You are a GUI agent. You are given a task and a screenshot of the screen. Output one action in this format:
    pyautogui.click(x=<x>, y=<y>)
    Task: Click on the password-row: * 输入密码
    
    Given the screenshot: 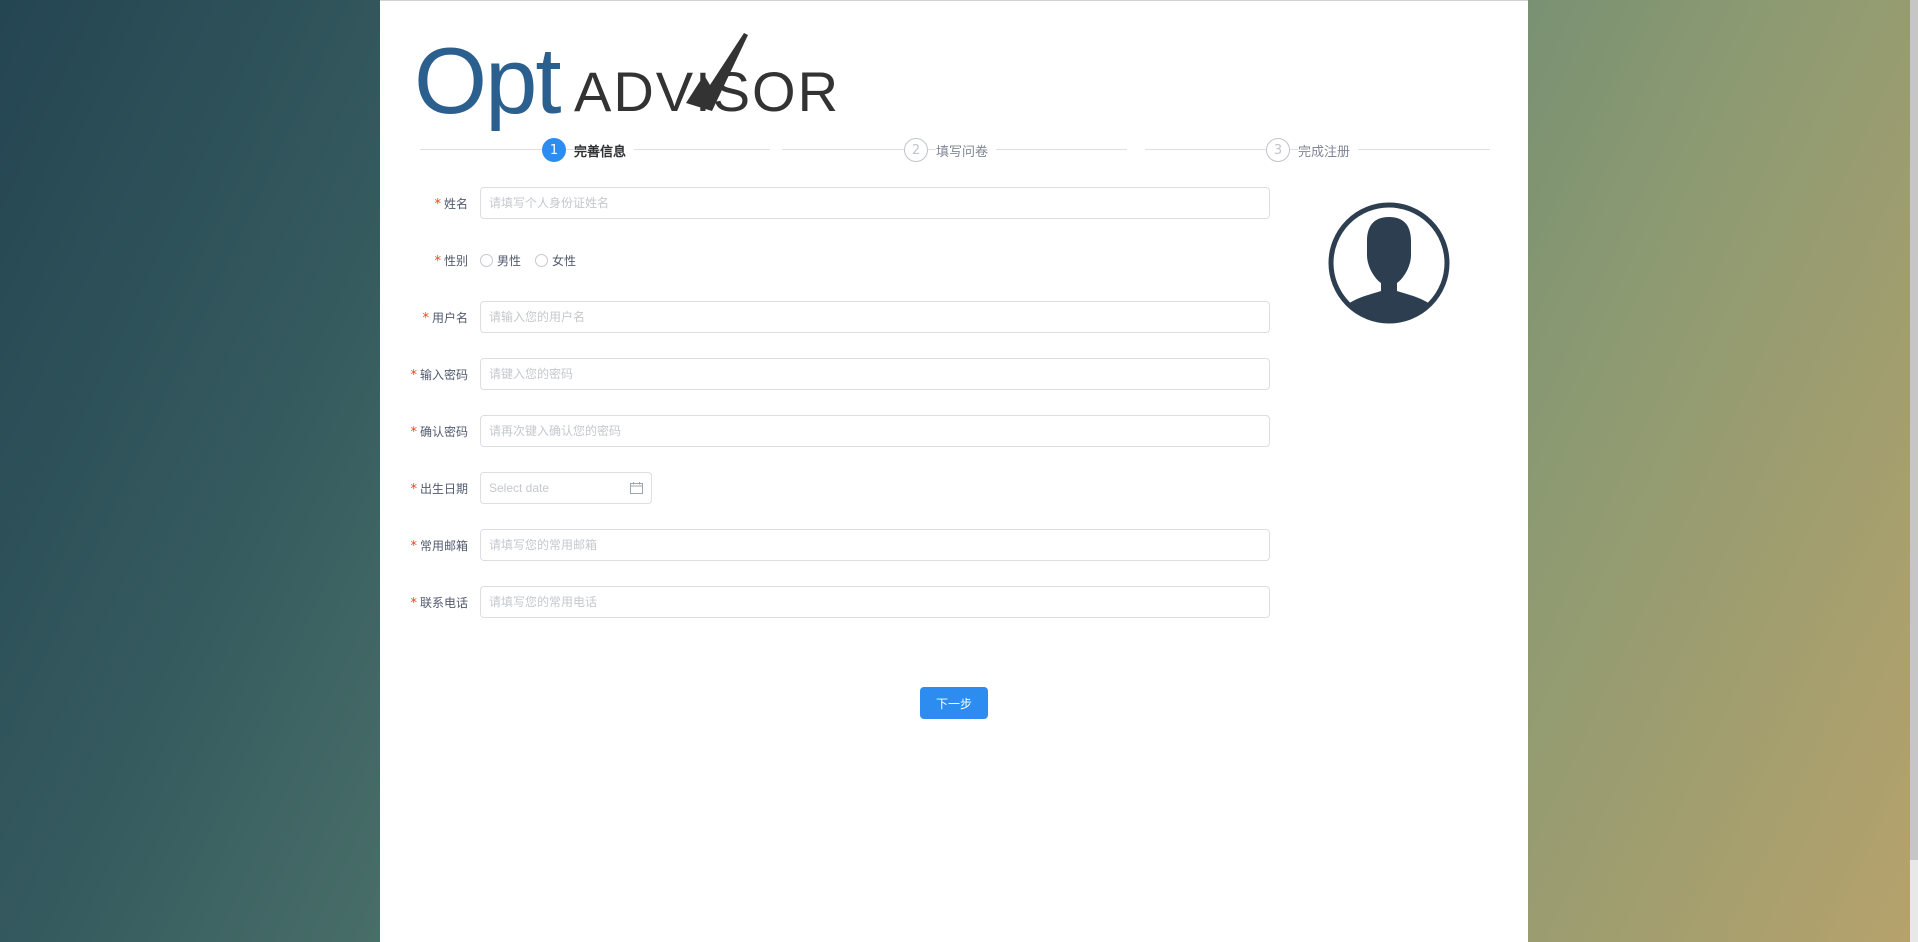 What is the action you would take?
    pyautogui.click(x=825, y=374)
    